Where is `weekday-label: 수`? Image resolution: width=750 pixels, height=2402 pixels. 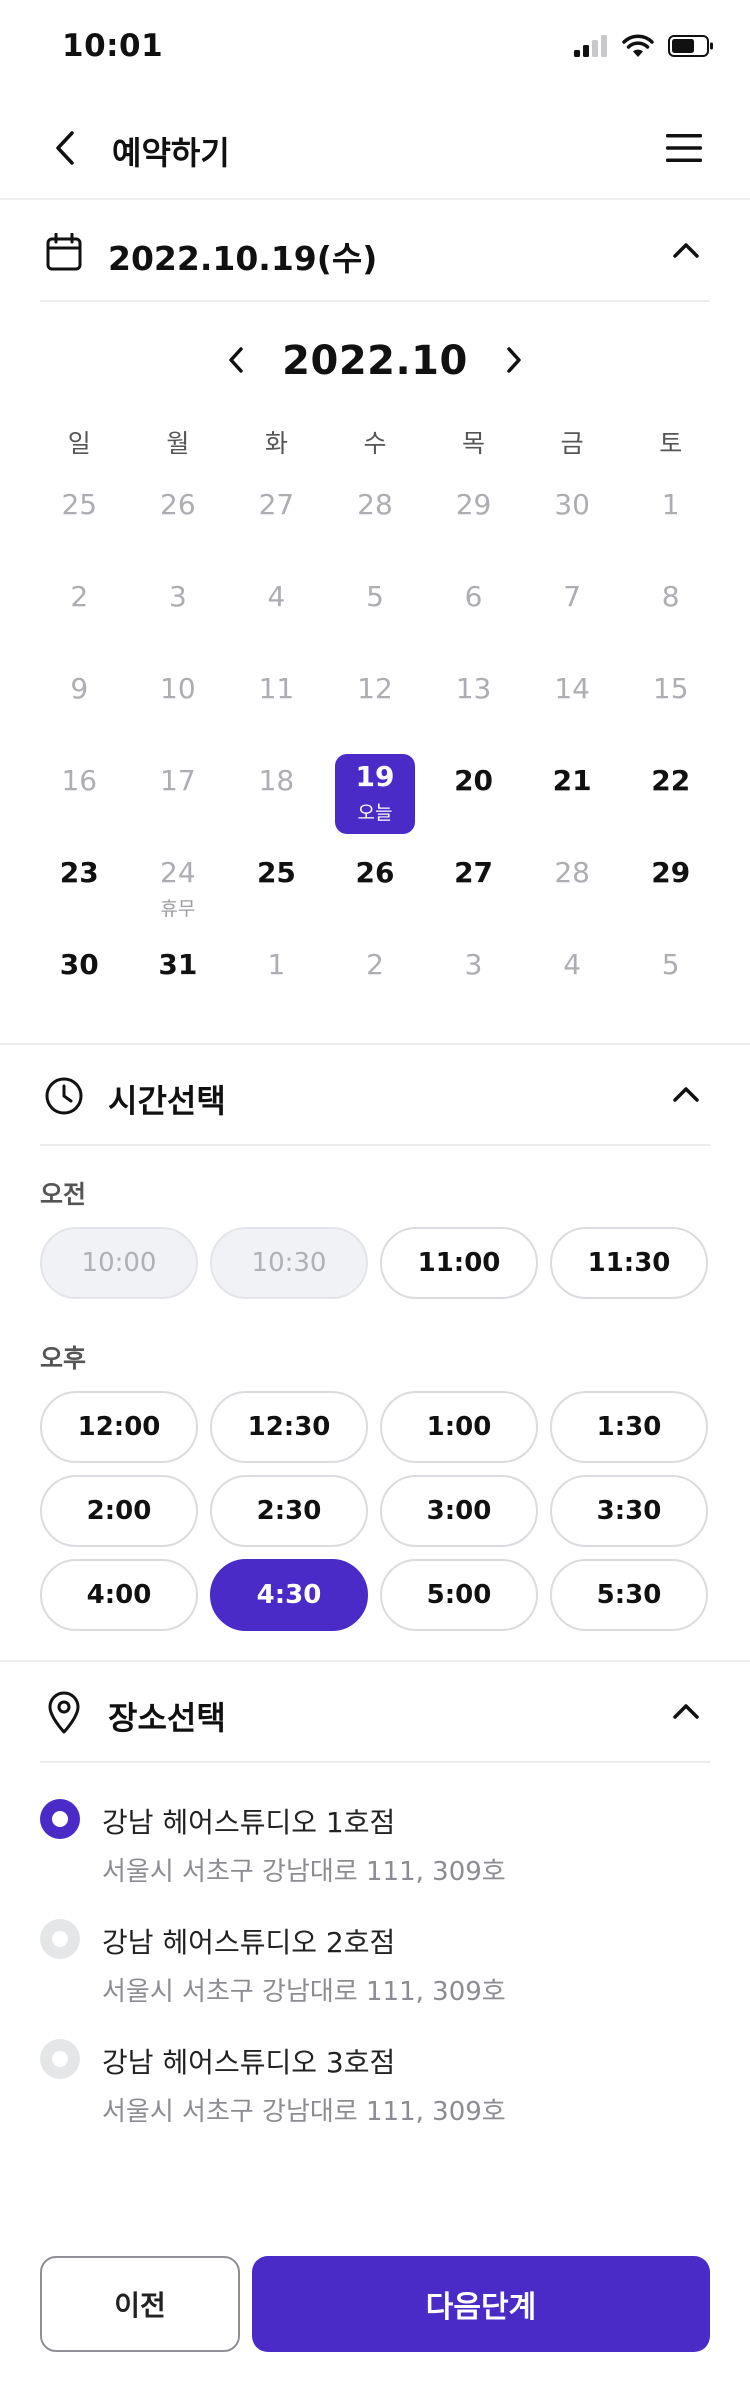
weekday-label: 수 is located at coordinates (375, 443).